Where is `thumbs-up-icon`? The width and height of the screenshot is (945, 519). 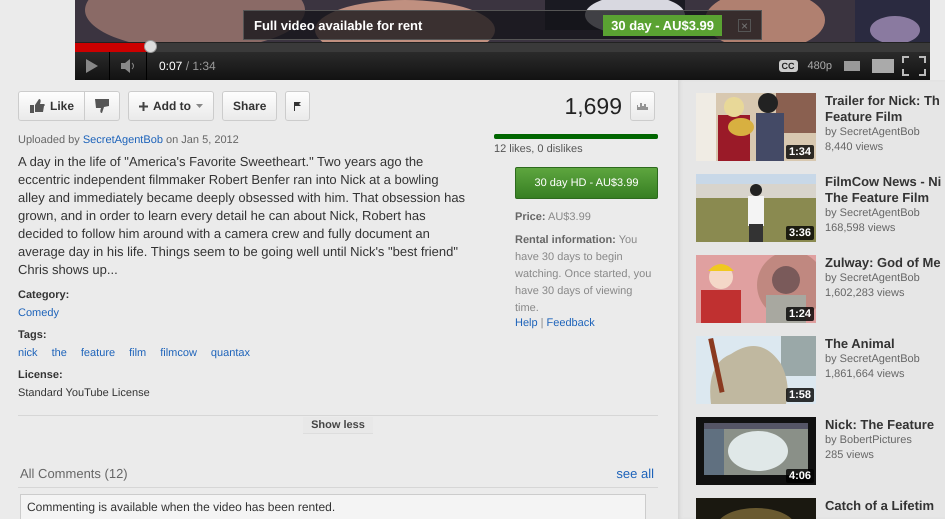 thumbs-up-icon is located at coordinates (37, 106).